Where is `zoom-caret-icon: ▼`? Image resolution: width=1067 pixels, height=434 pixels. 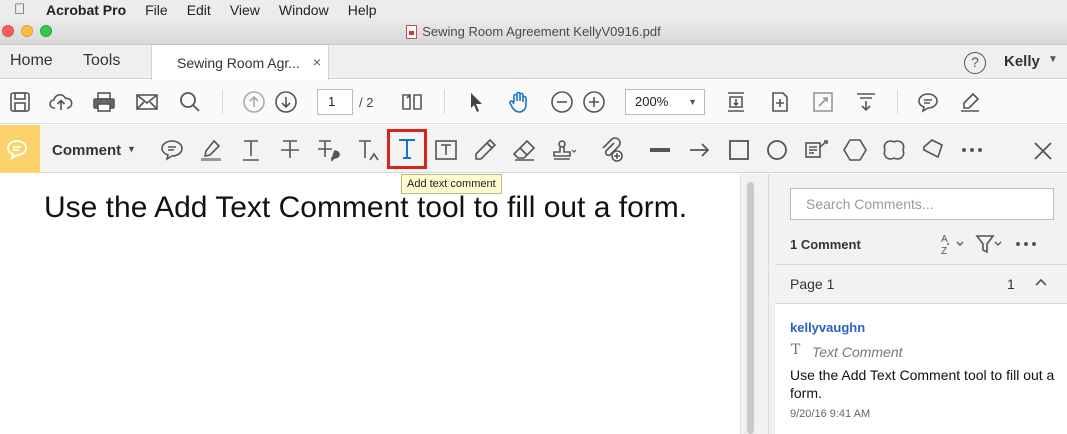
zoom-caret-icon: ▼ is located at coordinates (692, 102).